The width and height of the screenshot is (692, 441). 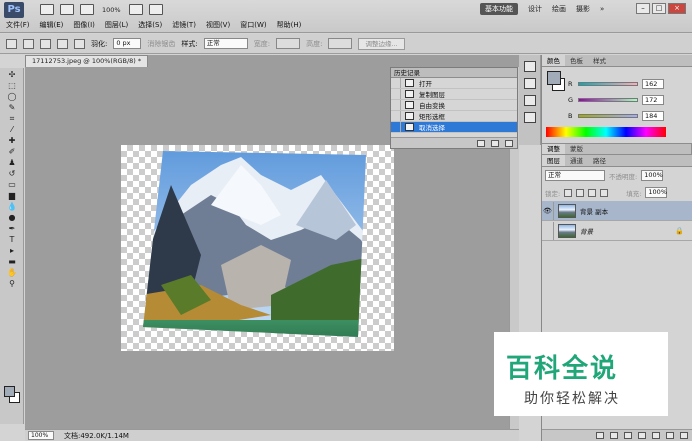 What do you see at coordinates (18, 25) in the screenshot?
I see `menu-file: 文件(F)` at bounding box center [18, 25].